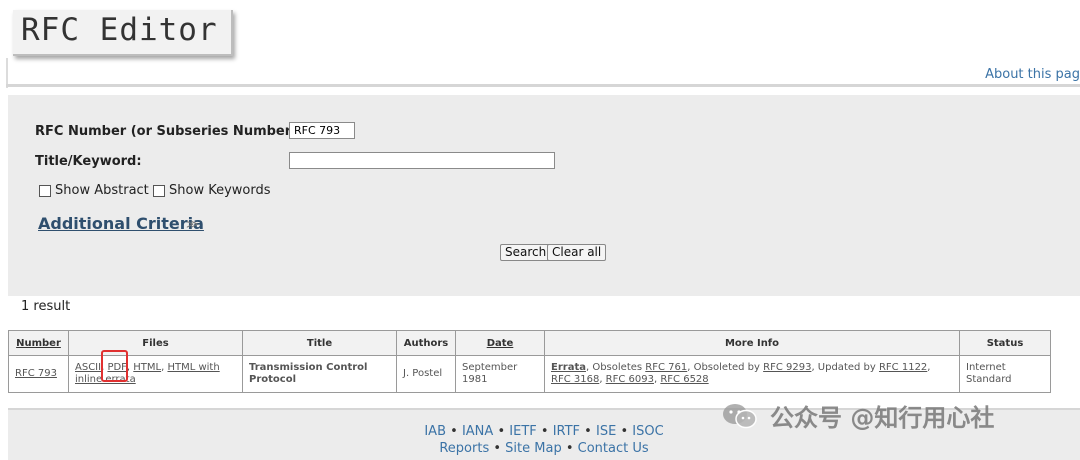 This screenshot has width=1080, height=460. What do you see at coordinates (422, 160) in the screenshot?
I see `title-keyword-input` at bounding box center [422, 160].